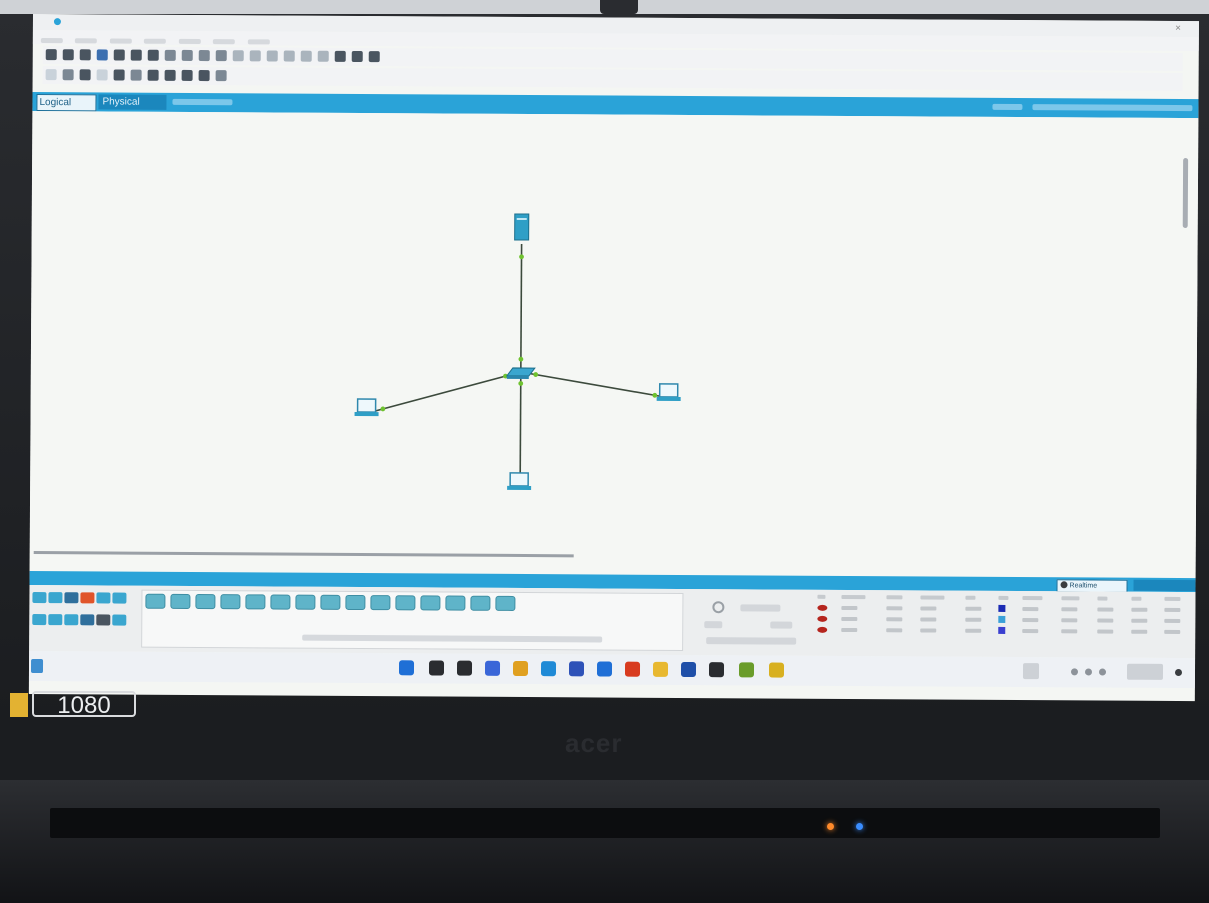  I want to click on store-icon, so click(576, 669).